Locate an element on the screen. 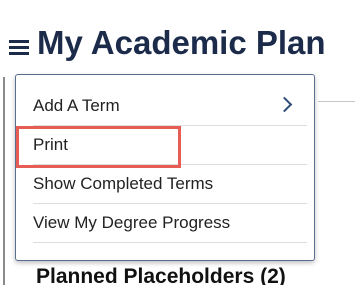  page-title: My Academic Plan is located at coordinates (181, 42).